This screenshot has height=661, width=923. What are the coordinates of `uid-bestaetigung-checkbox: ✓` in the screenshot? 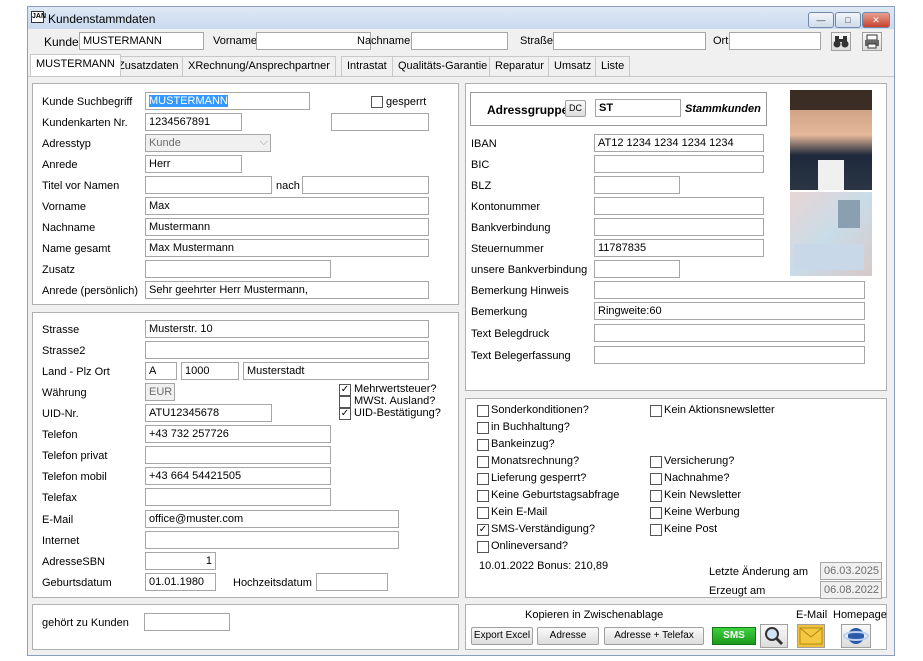 It's located at (345, 414).